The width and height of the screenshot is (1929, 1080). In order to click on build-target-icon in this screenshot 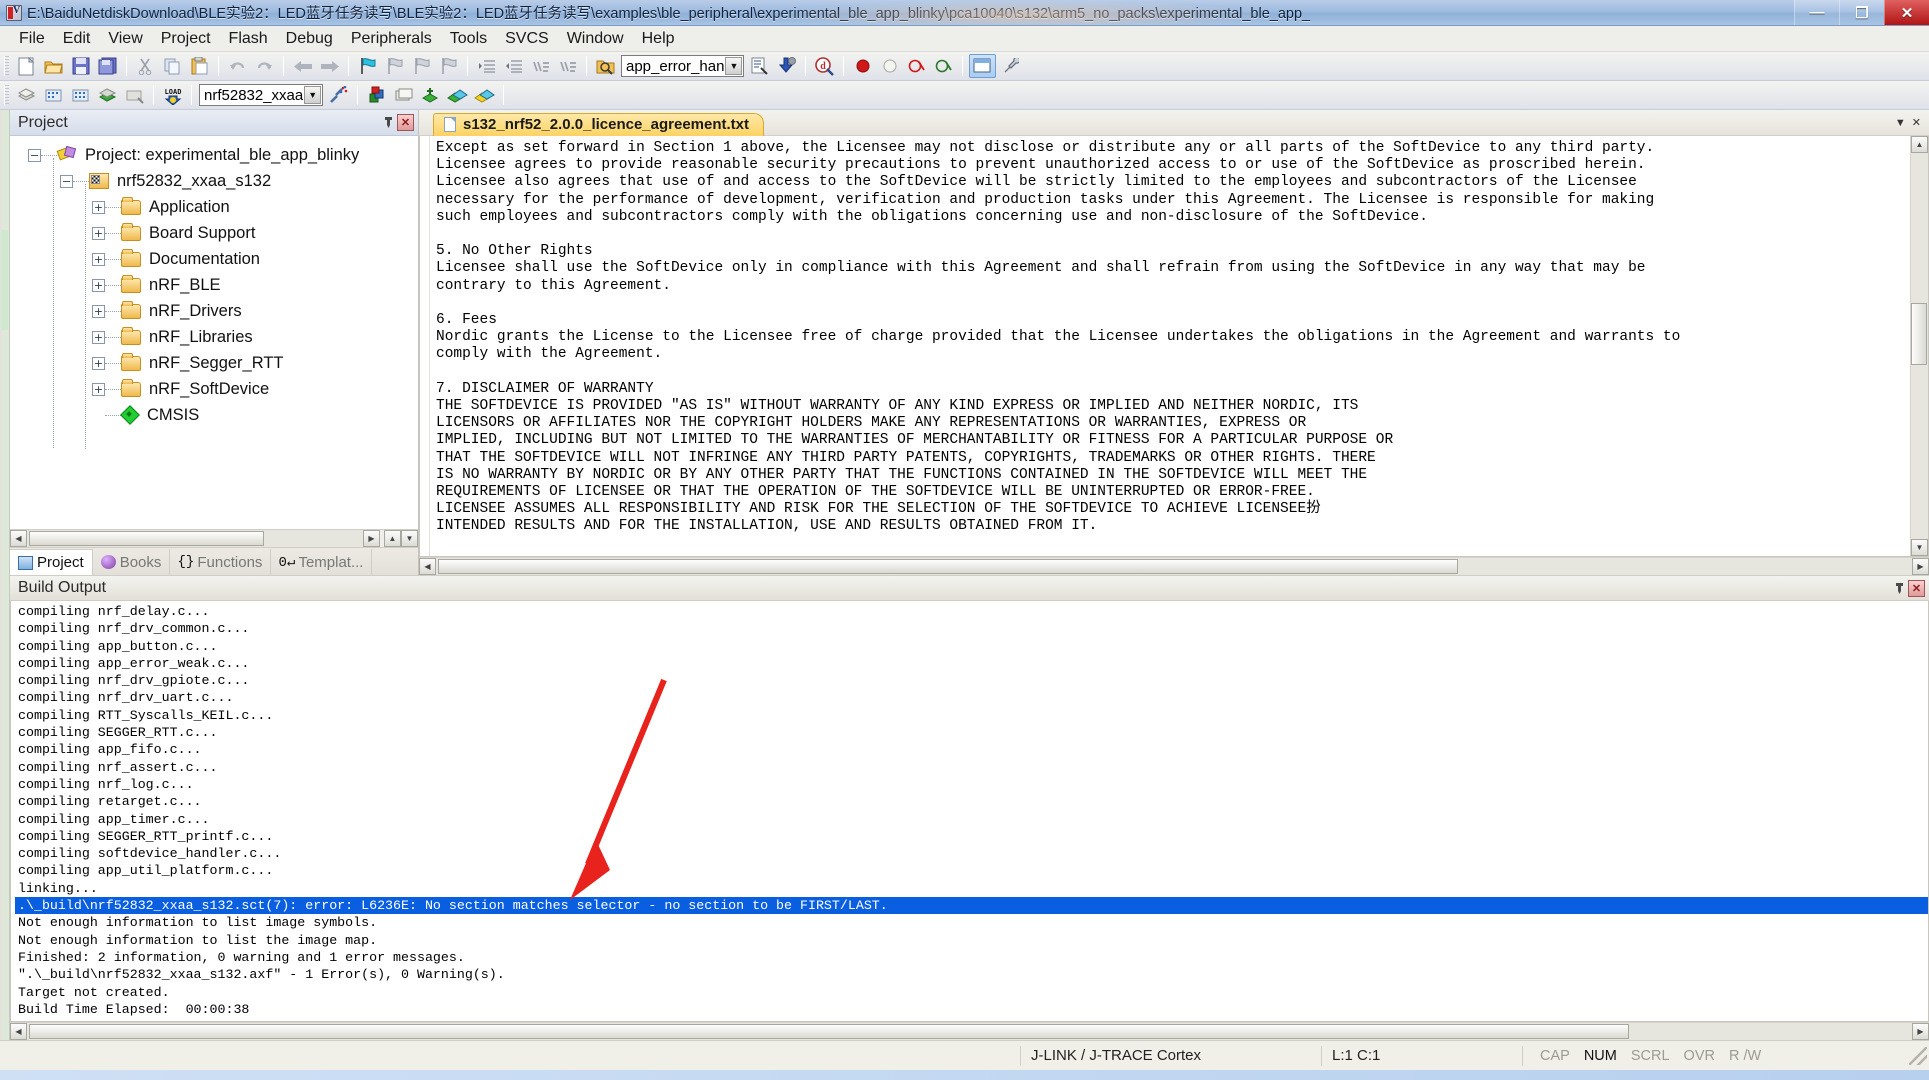, I will do `click(53, 95)`.